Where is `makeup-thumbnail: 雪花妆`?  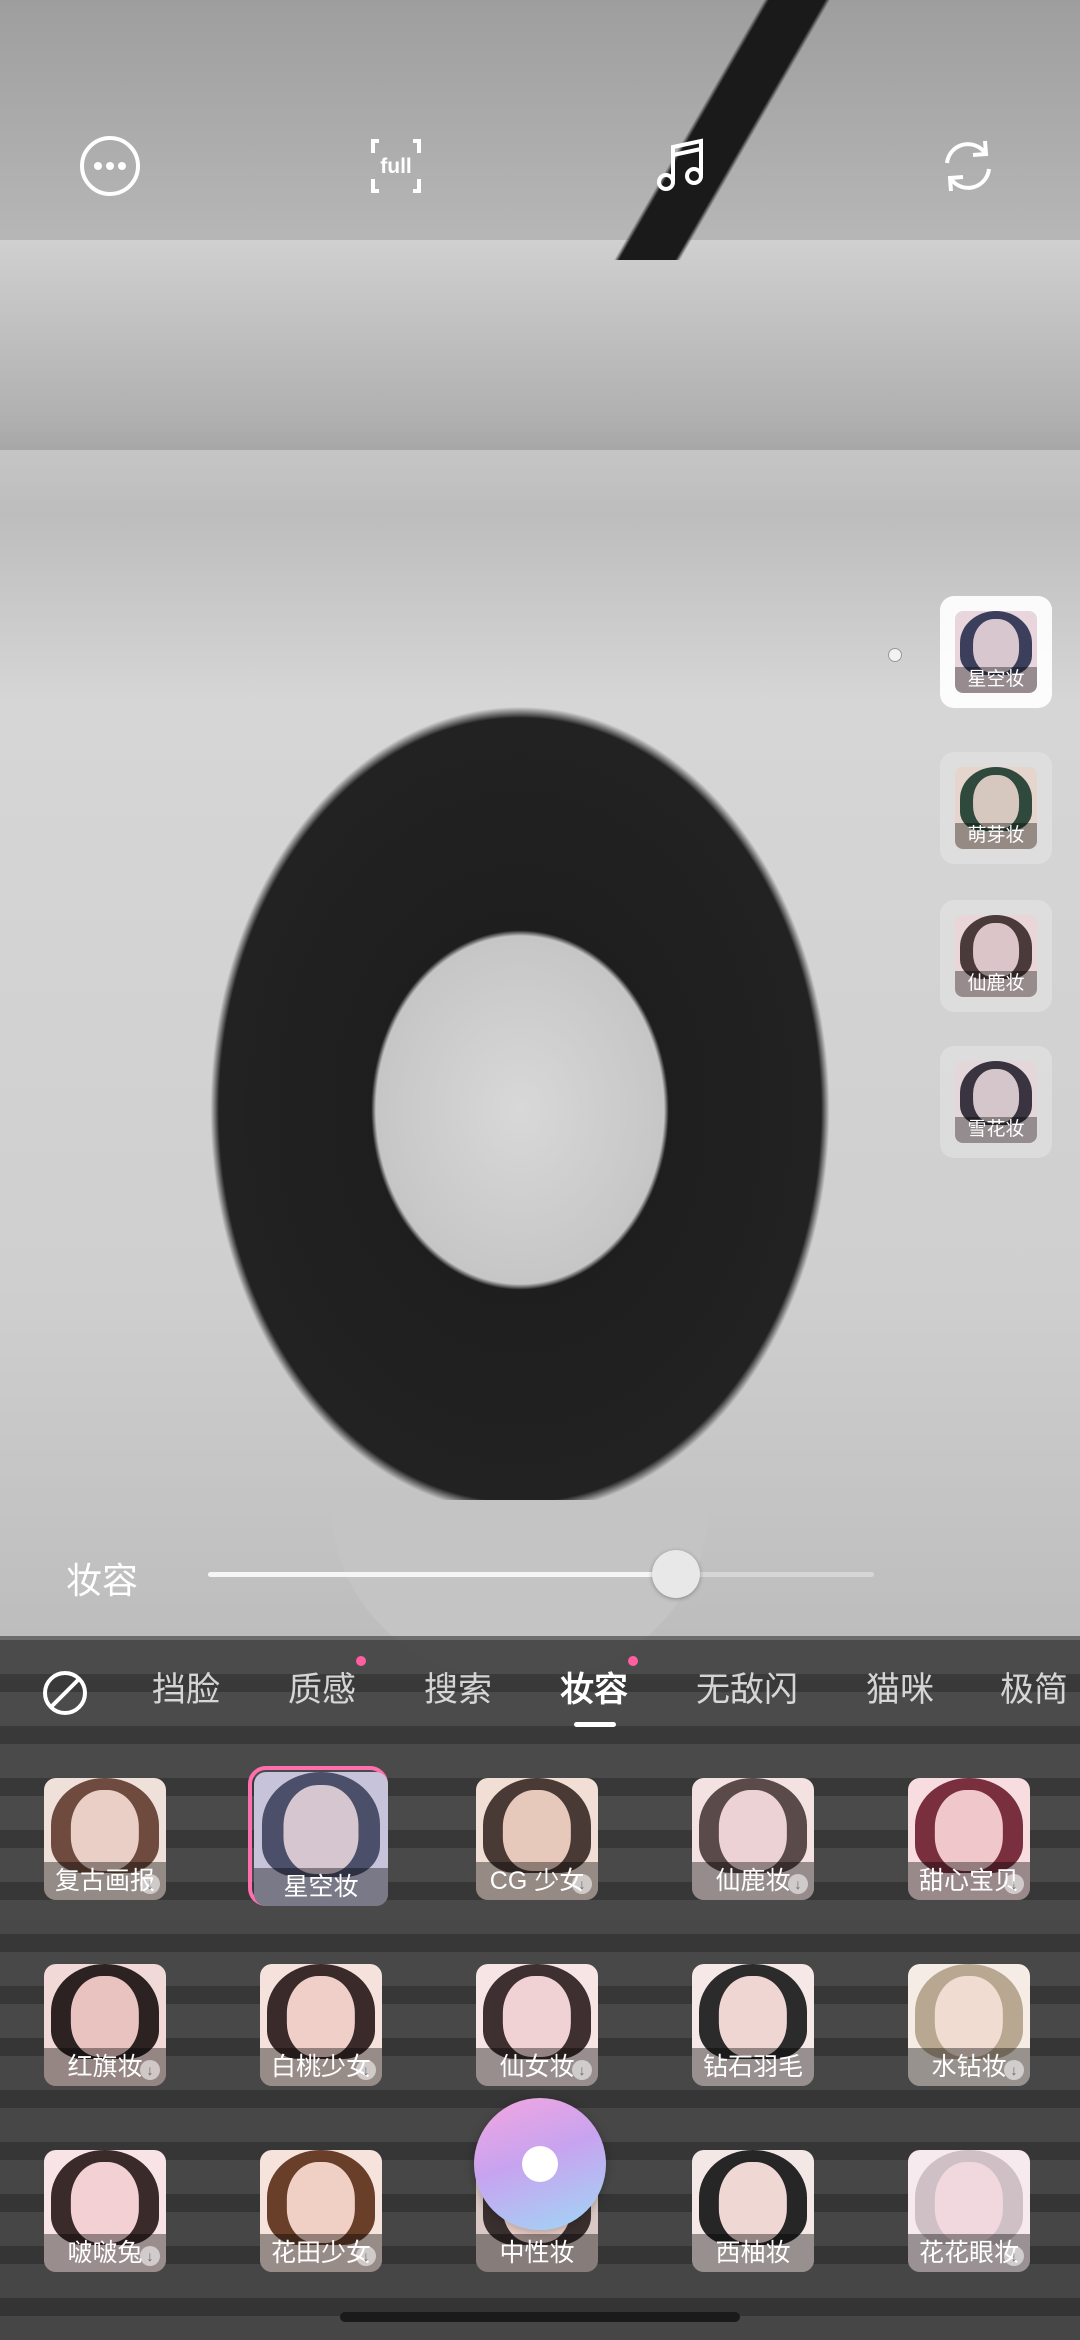
makeup-thumbnail: 雪花妆 is located at coordinates (996, 1102).